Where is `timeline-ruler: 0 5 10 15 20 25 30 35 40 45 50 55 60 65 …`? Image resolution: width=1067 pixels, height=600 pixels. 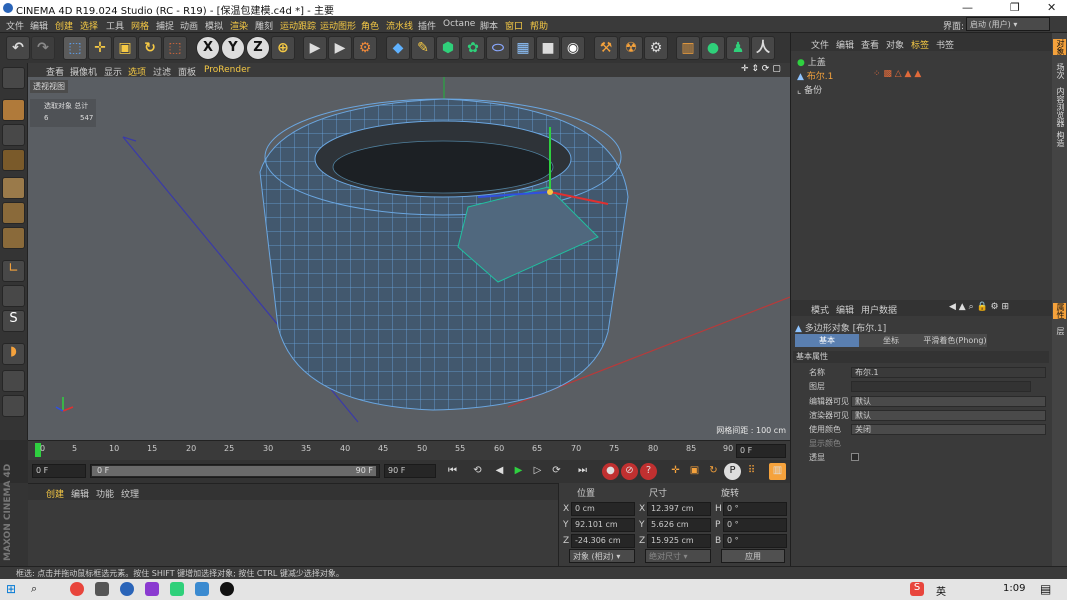 timeline-ruler: 0 5 10 15 20 25 30 35 40 45 50 55 60 65 … is located at coordinates (409, 450).